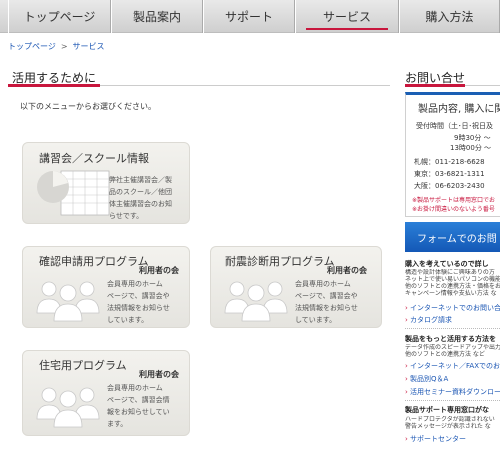 The width and height of the screenshot is (500, 470). I want to click on side-link-catalog: カタログ請求, so click(452, 320).